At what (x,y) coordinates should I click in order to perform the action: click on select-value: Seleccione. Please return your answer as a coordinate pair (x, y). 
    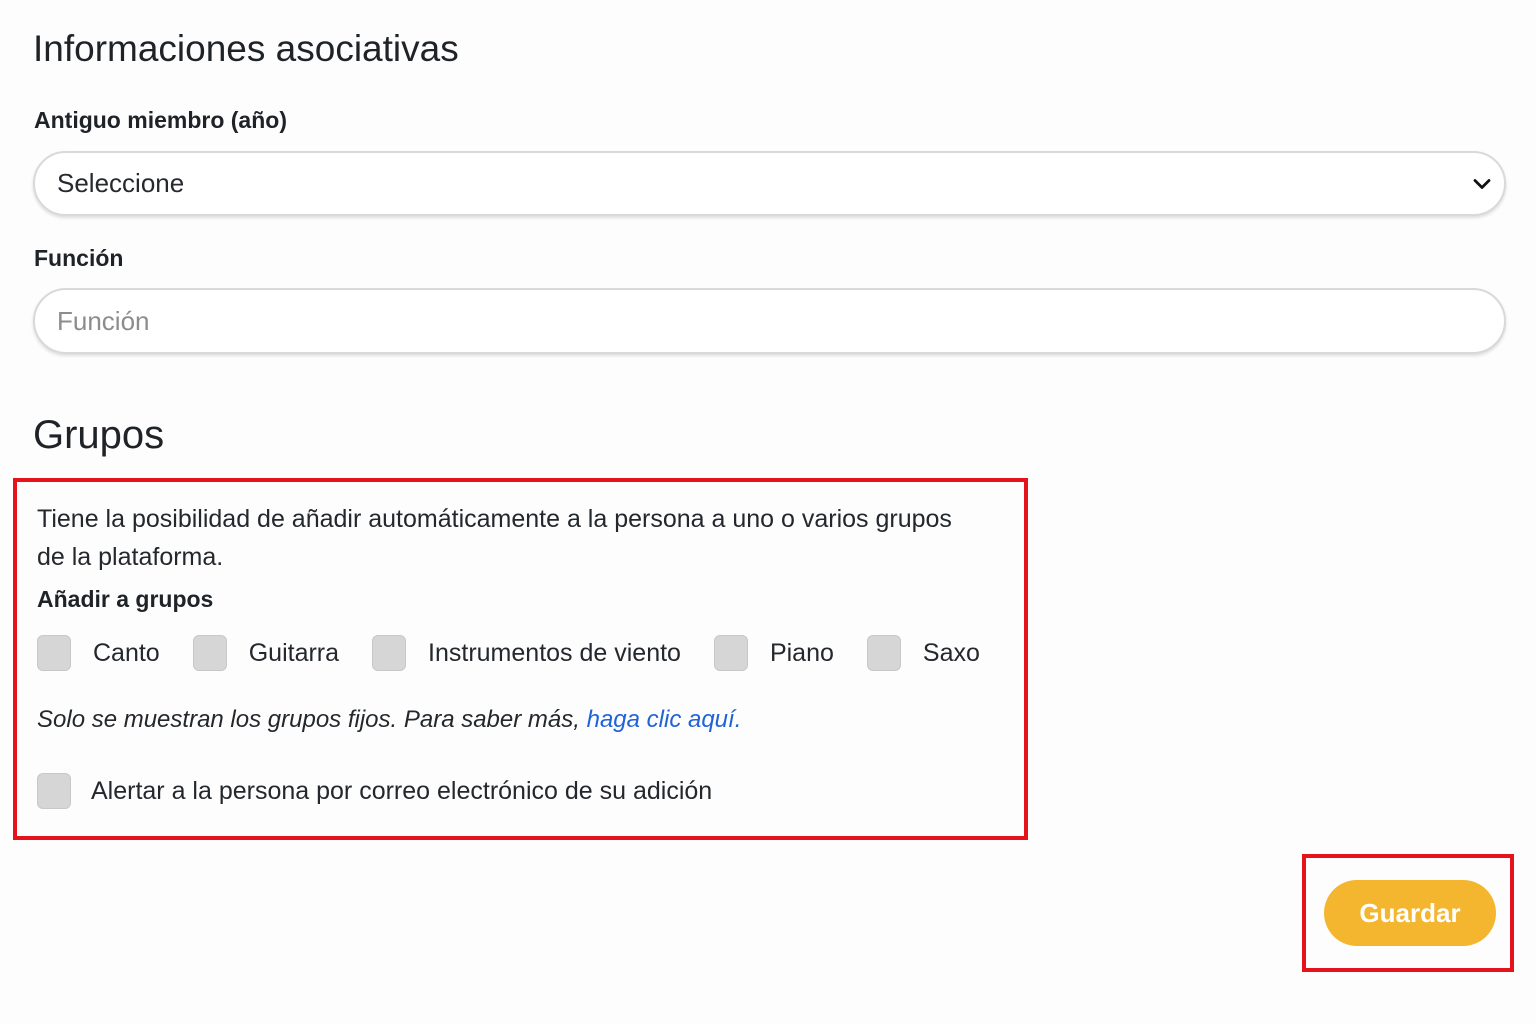
    Looking at the image, I should click on (121, 183).